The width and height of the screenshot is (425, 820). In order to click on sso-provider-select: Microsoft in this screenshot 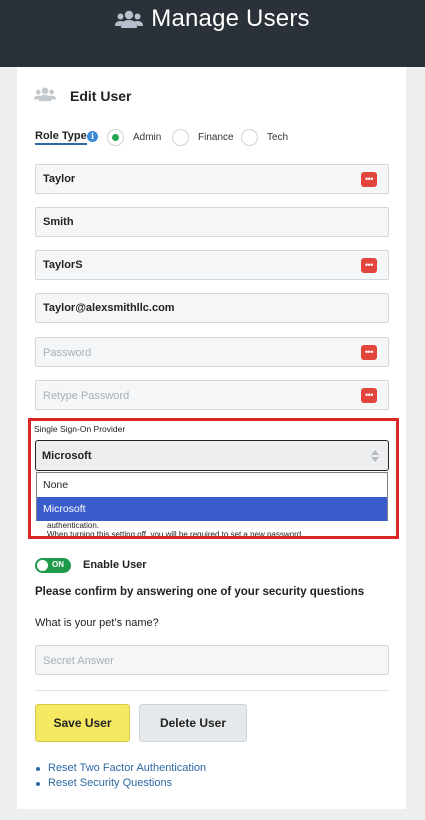, I will do `click(212, 455)`.